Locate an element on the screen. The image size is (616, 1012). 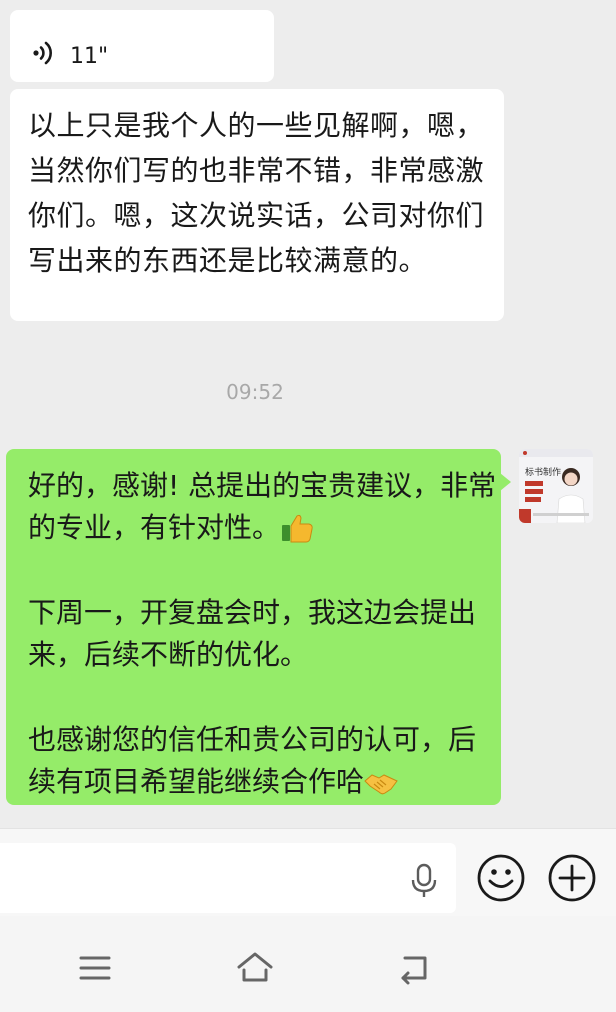
sent-paragraph-1: 好的，感谢! 总提出的宝贵建议，非常的专业，有针对性。 is located at coordinates (263, 507).